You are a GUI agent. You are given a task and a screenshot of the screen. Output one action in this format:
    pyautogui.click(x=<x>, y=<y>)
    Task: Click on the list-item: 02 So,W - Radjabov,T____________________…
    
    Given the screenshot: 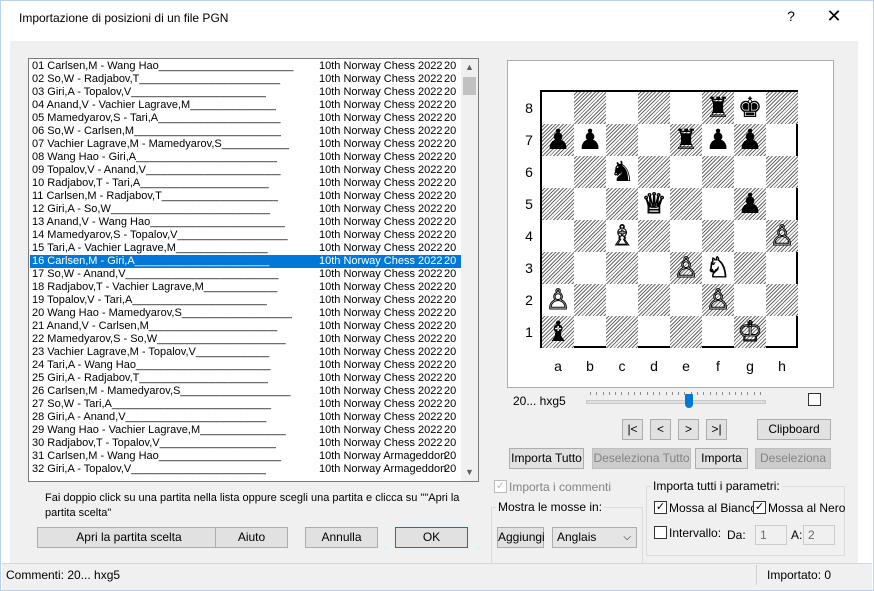 What is the action you would take?
    pyautogui.click(x=246, y=79)
    